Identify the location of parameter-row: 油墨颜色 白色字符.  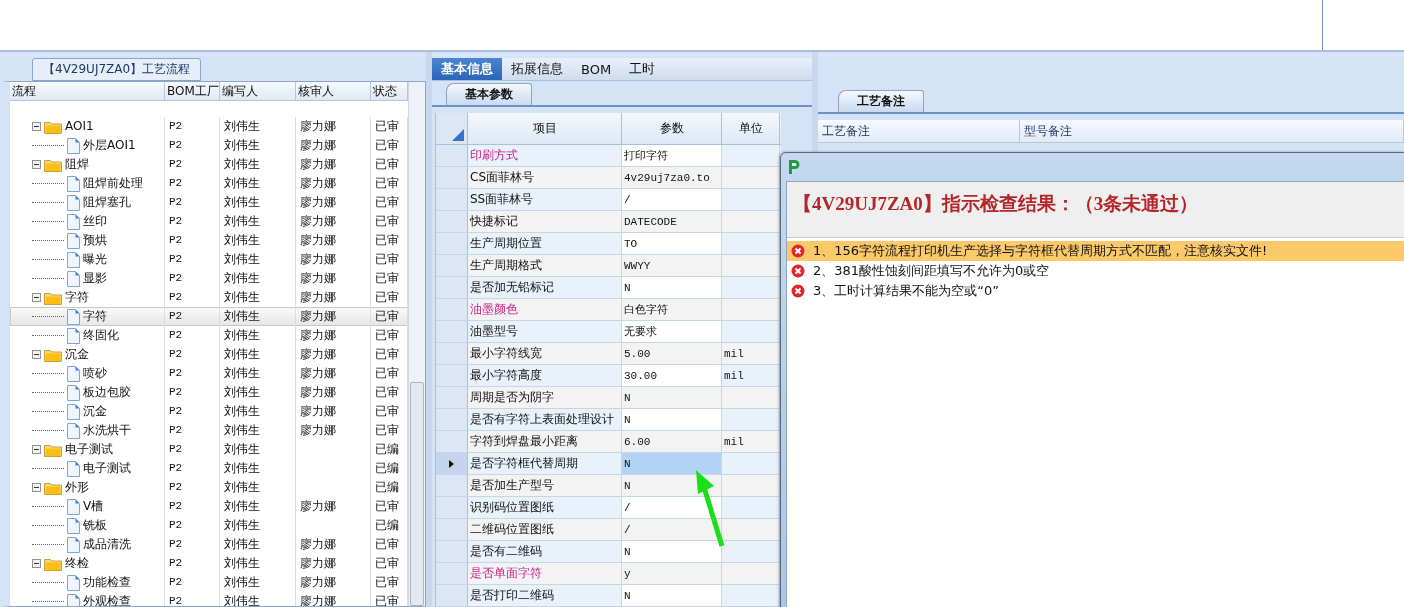
(608, 310).